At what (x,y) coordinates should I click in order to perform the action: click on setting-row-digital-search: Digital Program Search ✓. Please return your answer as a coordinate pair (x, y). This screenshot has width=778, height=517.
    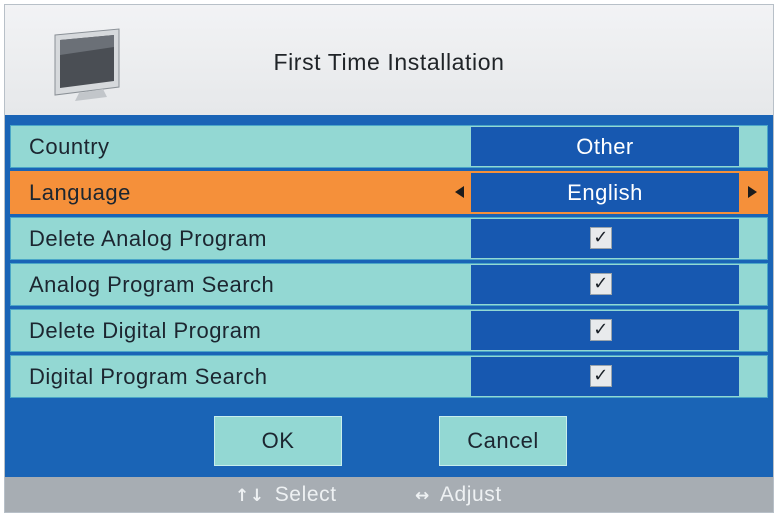
    Looking at the image, I should click on (389, 376).